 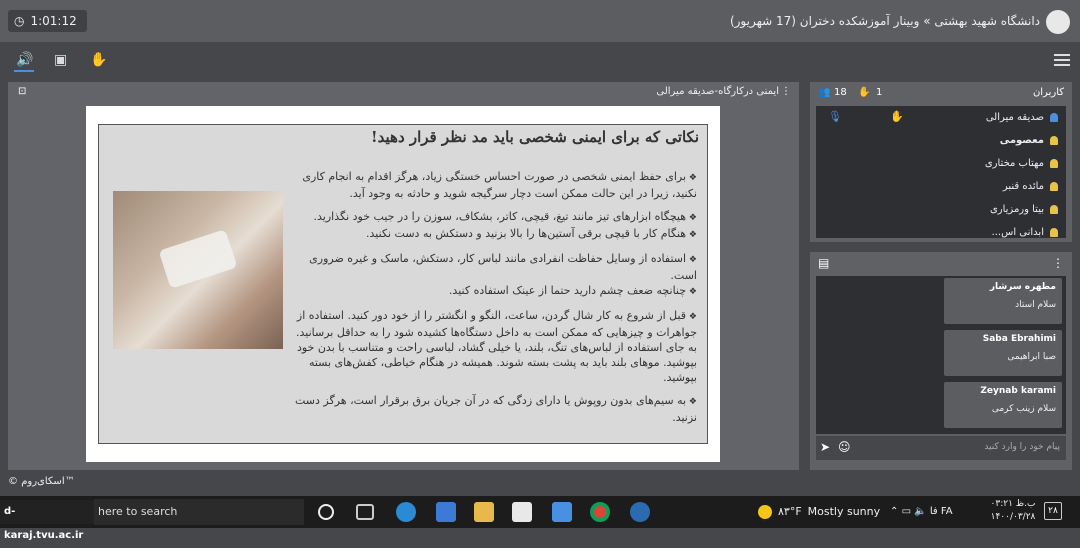 I want to click on chat-message: مطهره سرشار سلام استاد, so click(x=1003, y=301).